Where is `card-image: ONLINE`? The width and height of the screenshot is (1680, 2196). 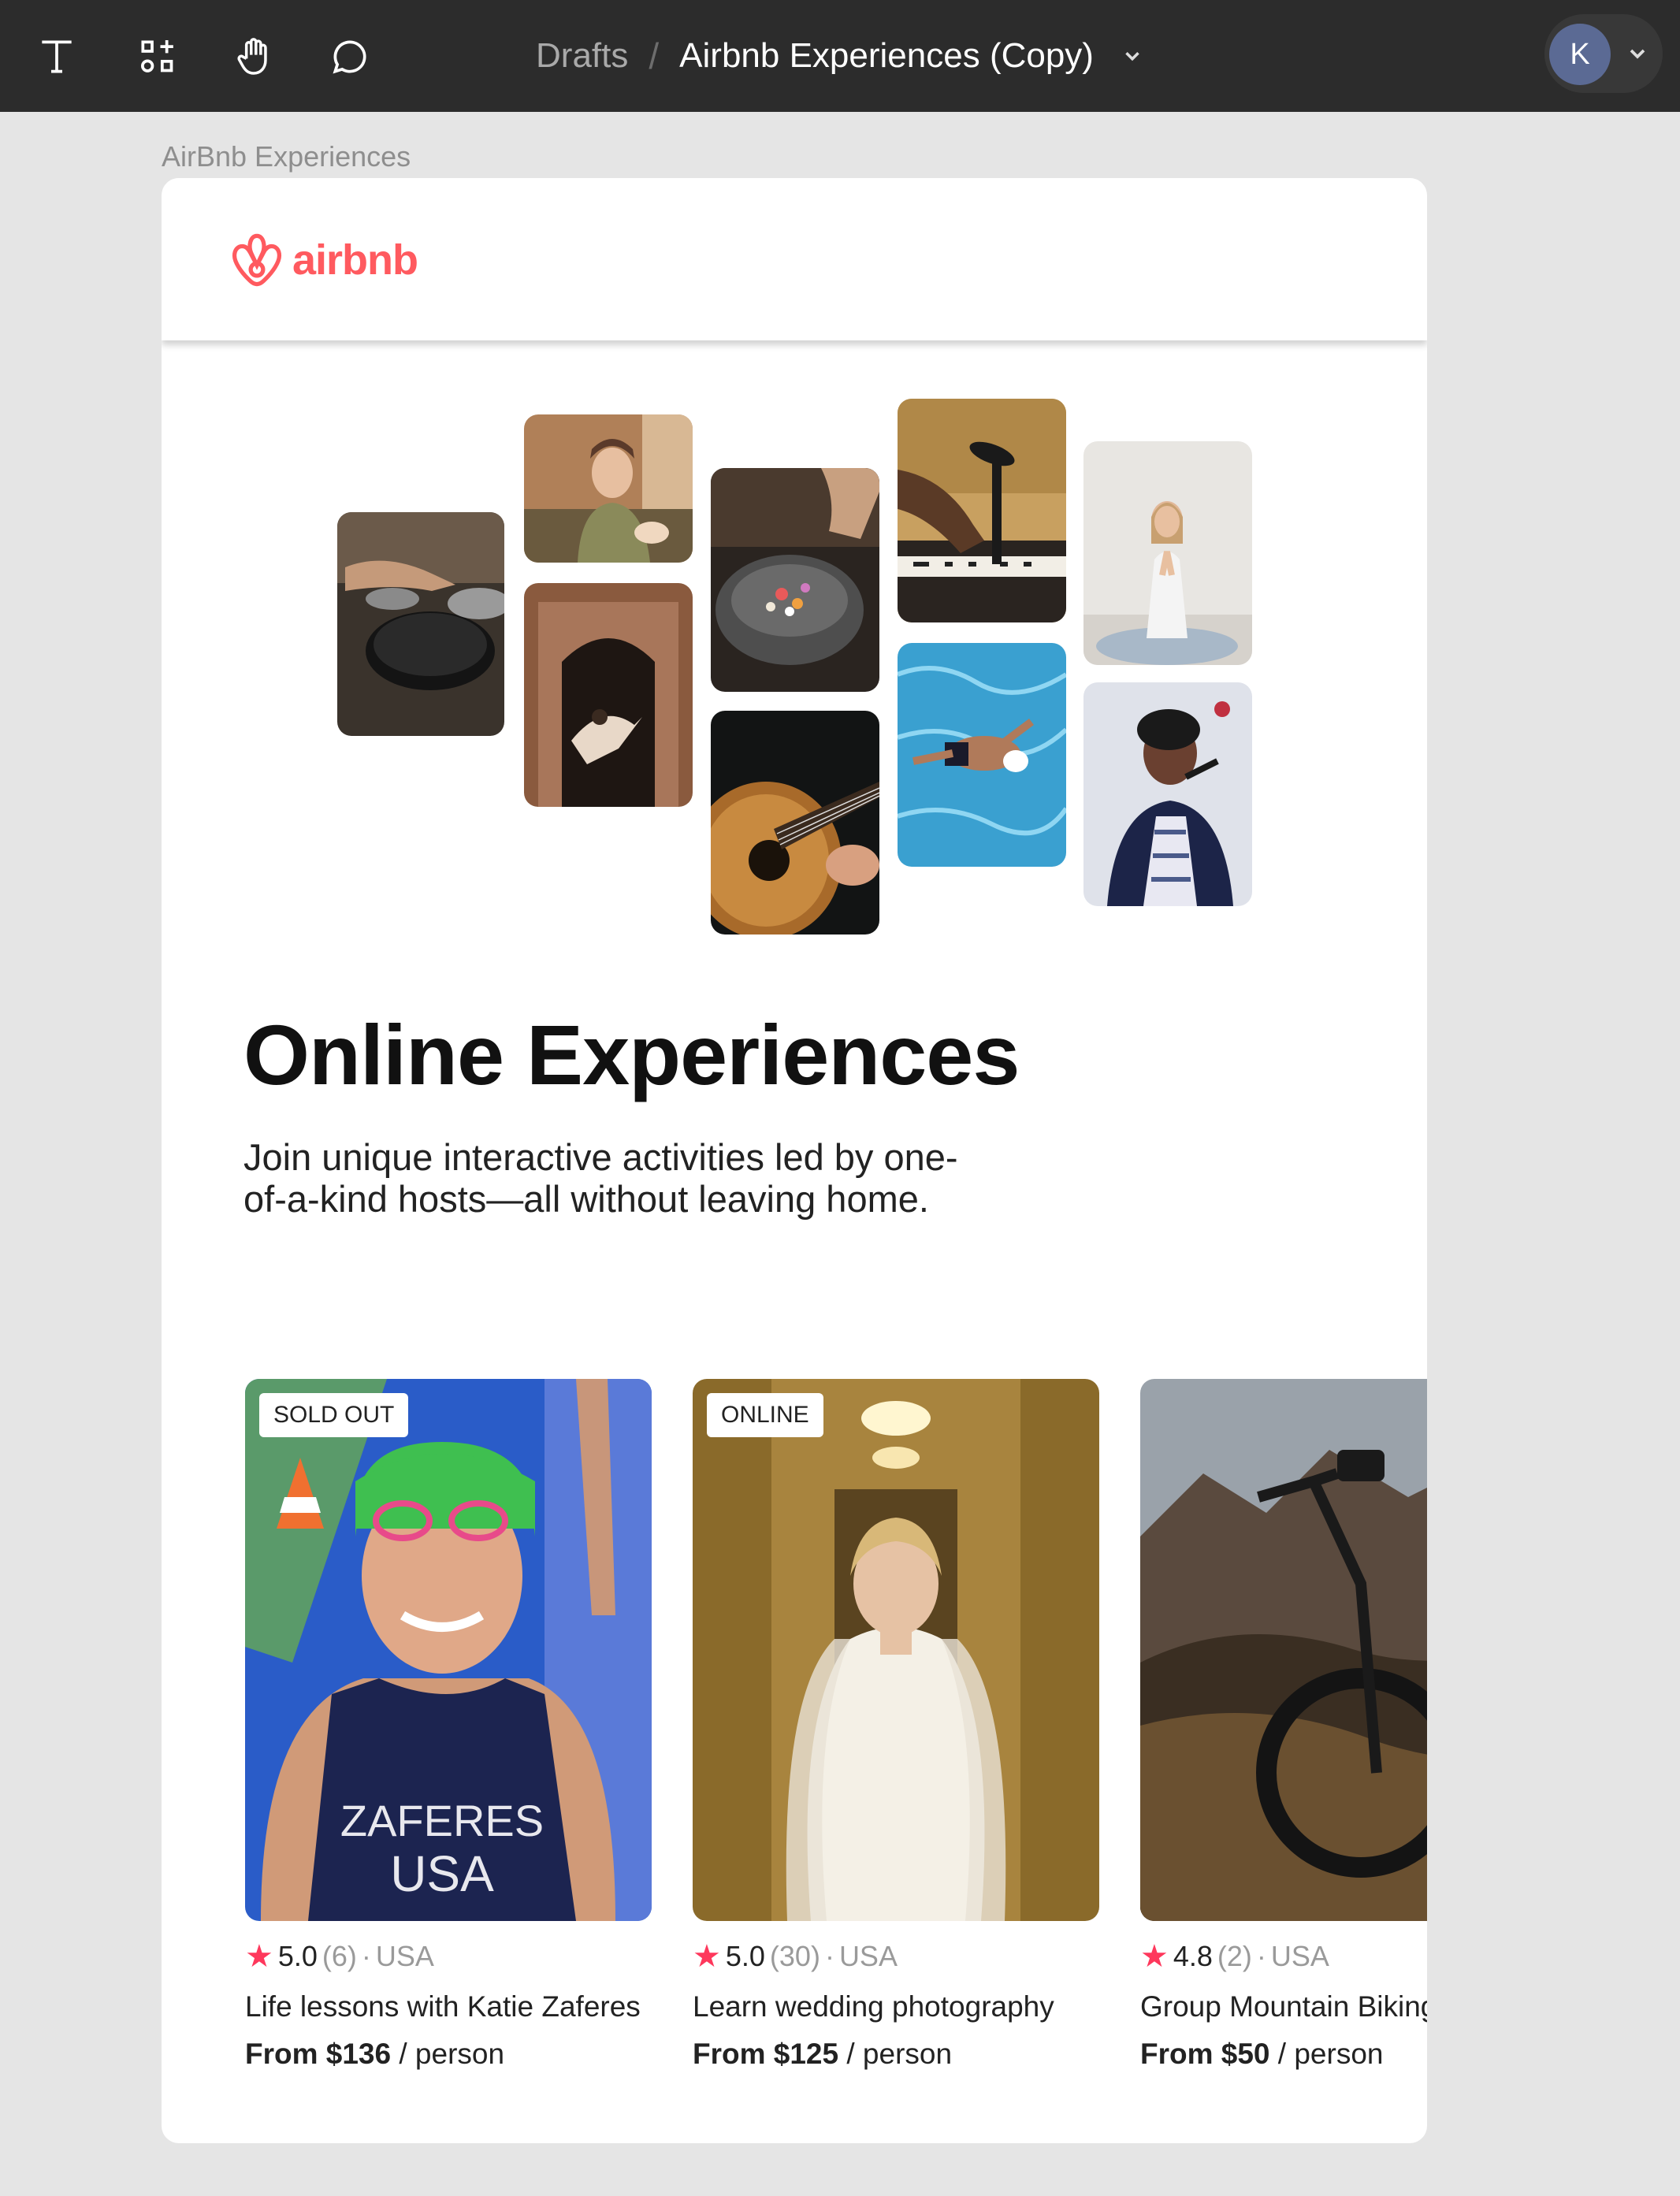
card-image: ONLINE is located at coordinates (896, 1650).